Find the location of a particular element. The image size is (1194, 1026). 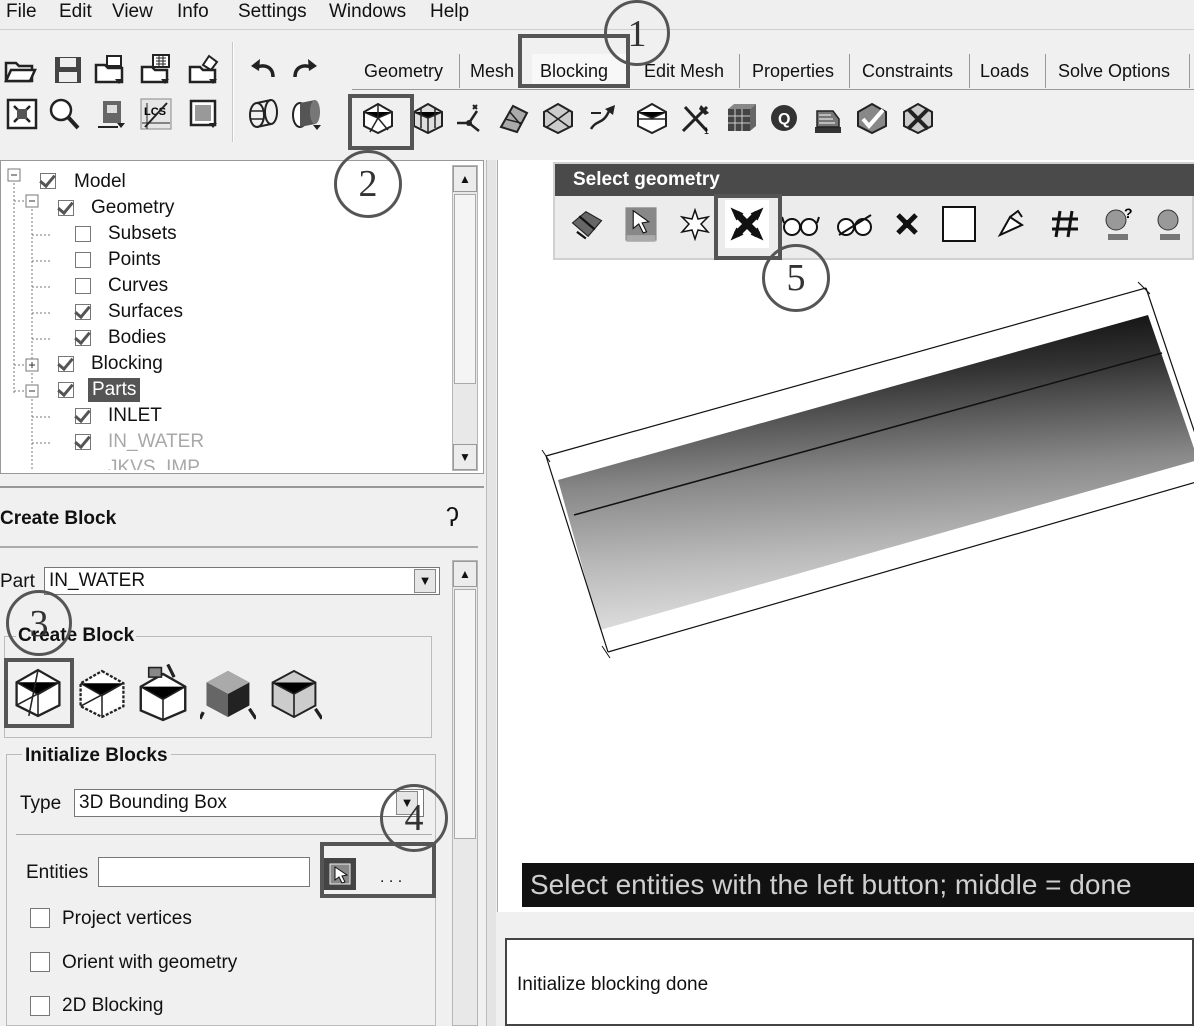

lcs-icon: LCS is located at coordinates (156, 114).